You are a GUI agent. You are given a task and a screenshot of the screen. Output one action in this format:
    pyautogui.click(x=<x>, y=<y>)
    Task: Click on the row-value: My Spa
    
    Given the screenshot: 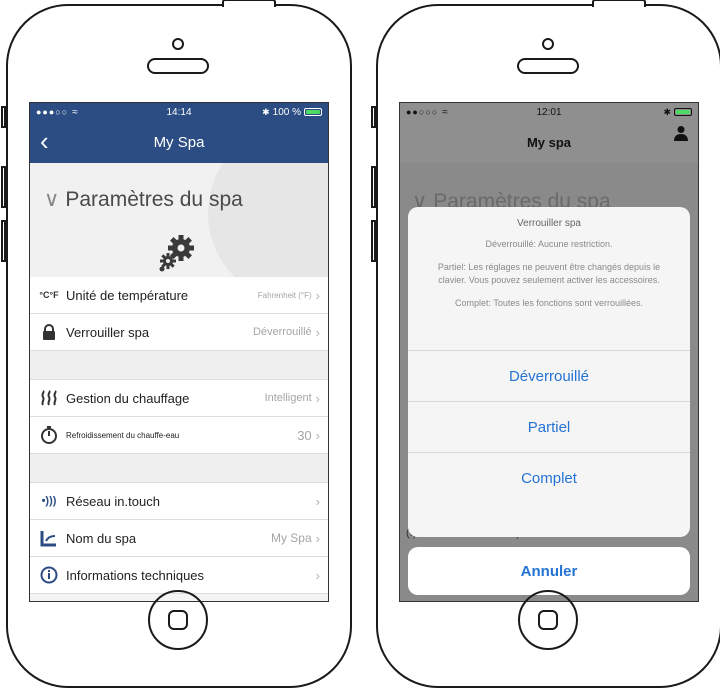 What is the action you would take?
    pyautogui.click(x=291, y=538)
    